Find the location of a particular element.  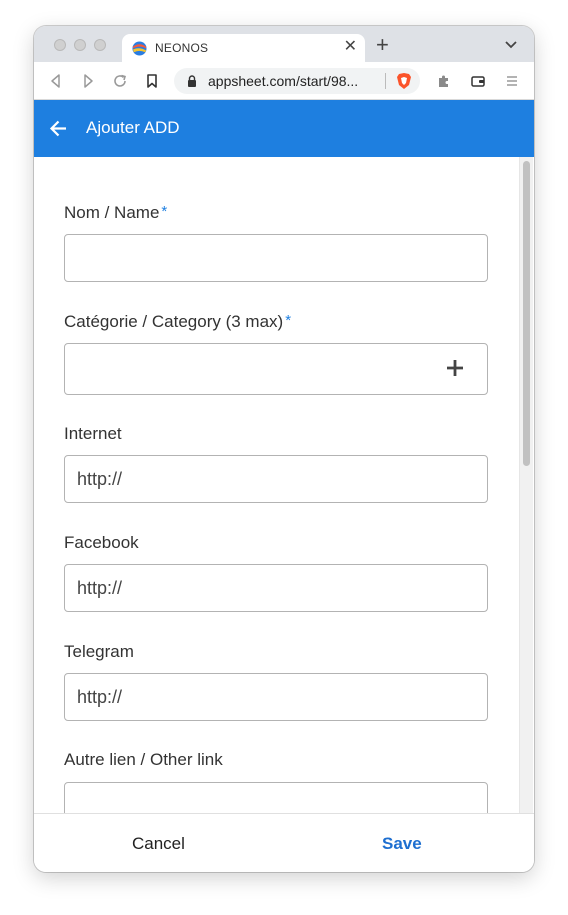

zoom-window-button is located at coordinates (100, 45).